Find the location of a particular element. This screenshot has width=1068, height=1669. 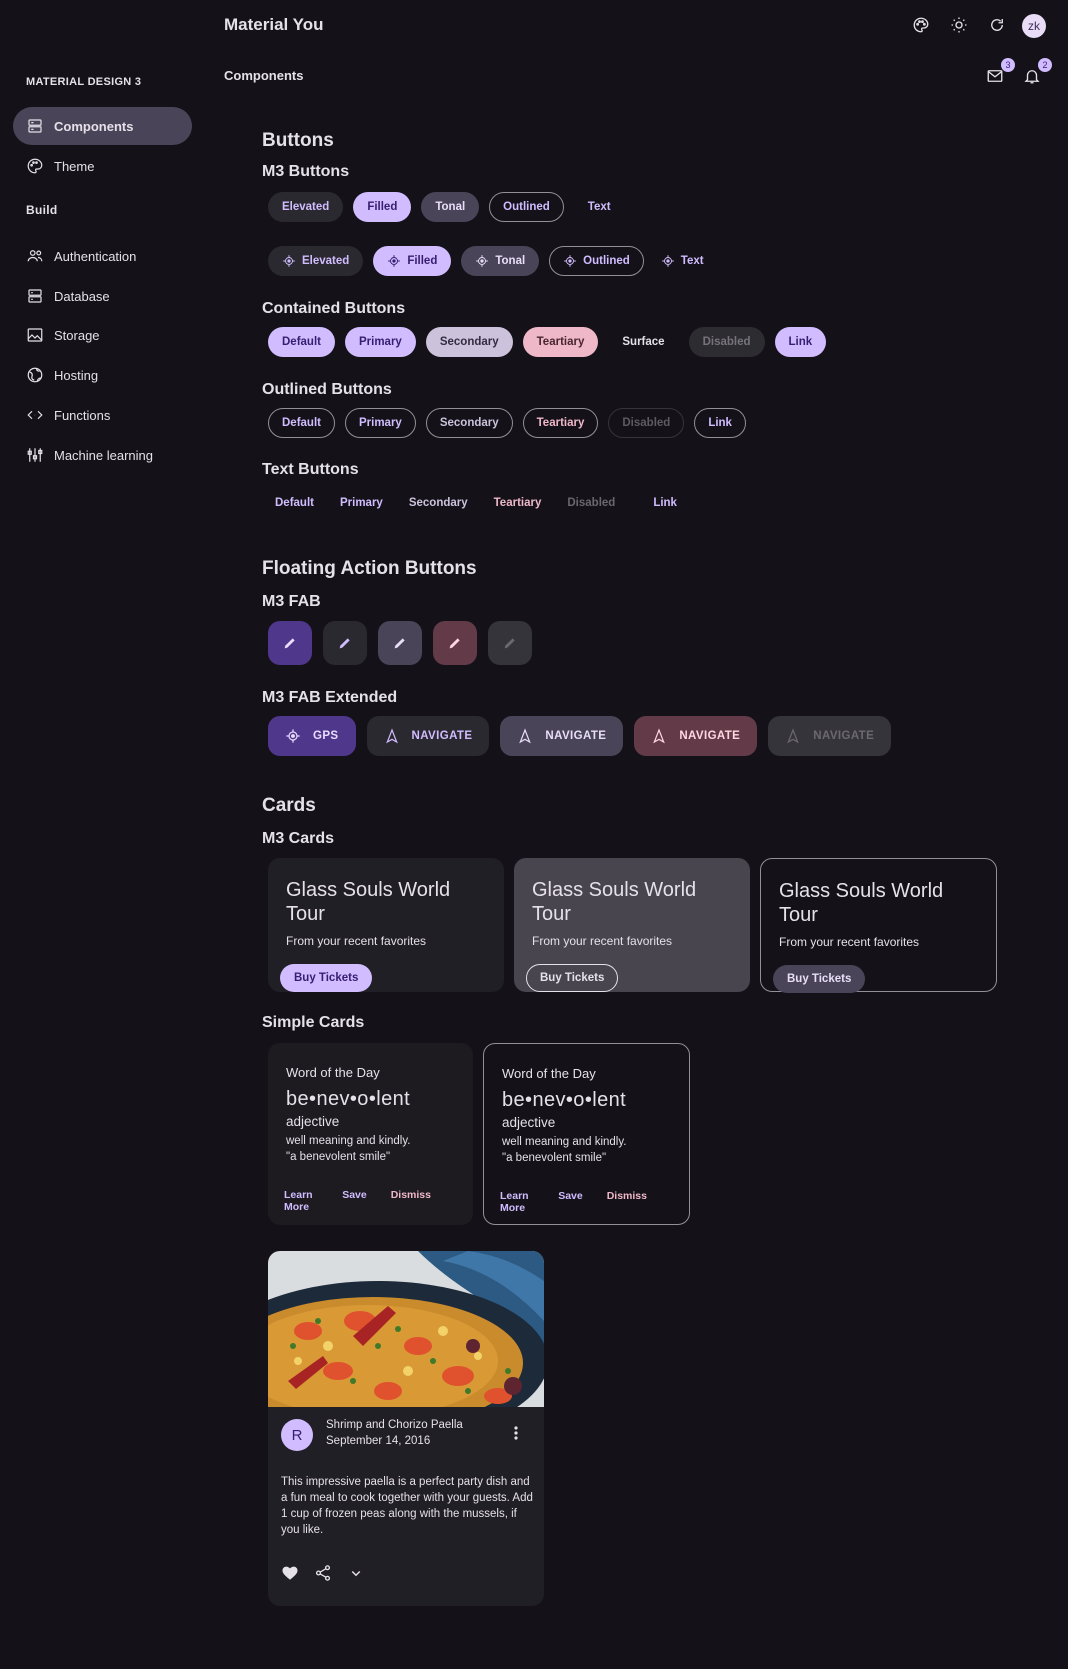

word: be•nev•o•lent is located at coordinates (348, 1099).